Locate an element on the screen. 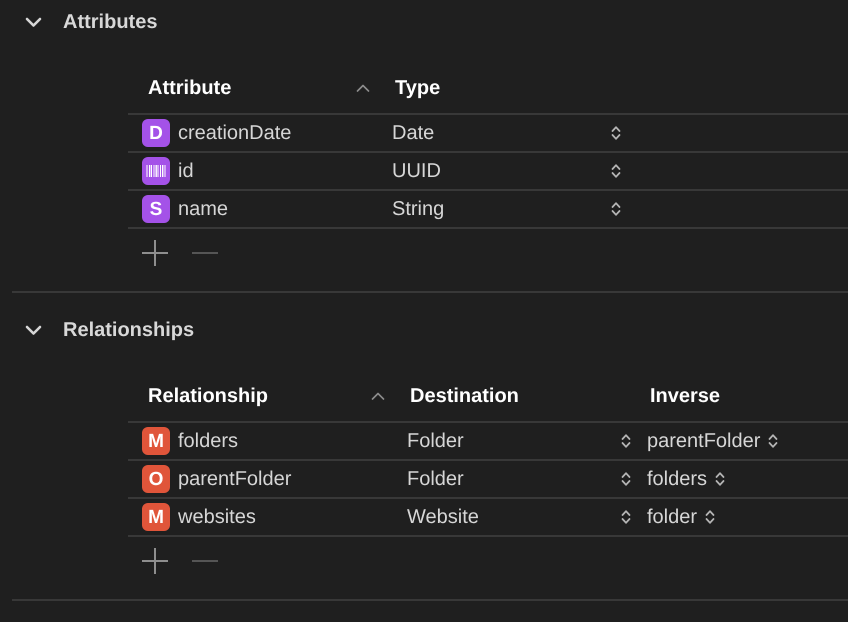  column-header: Destination is located at coordinates (464, 395).